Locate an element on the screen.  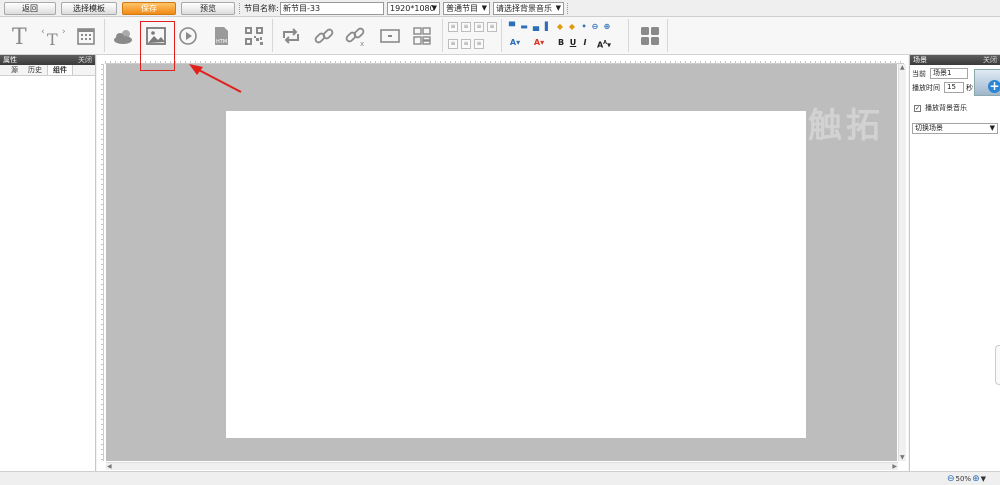
add-scene-button: + is located at coordinates (987, 82).